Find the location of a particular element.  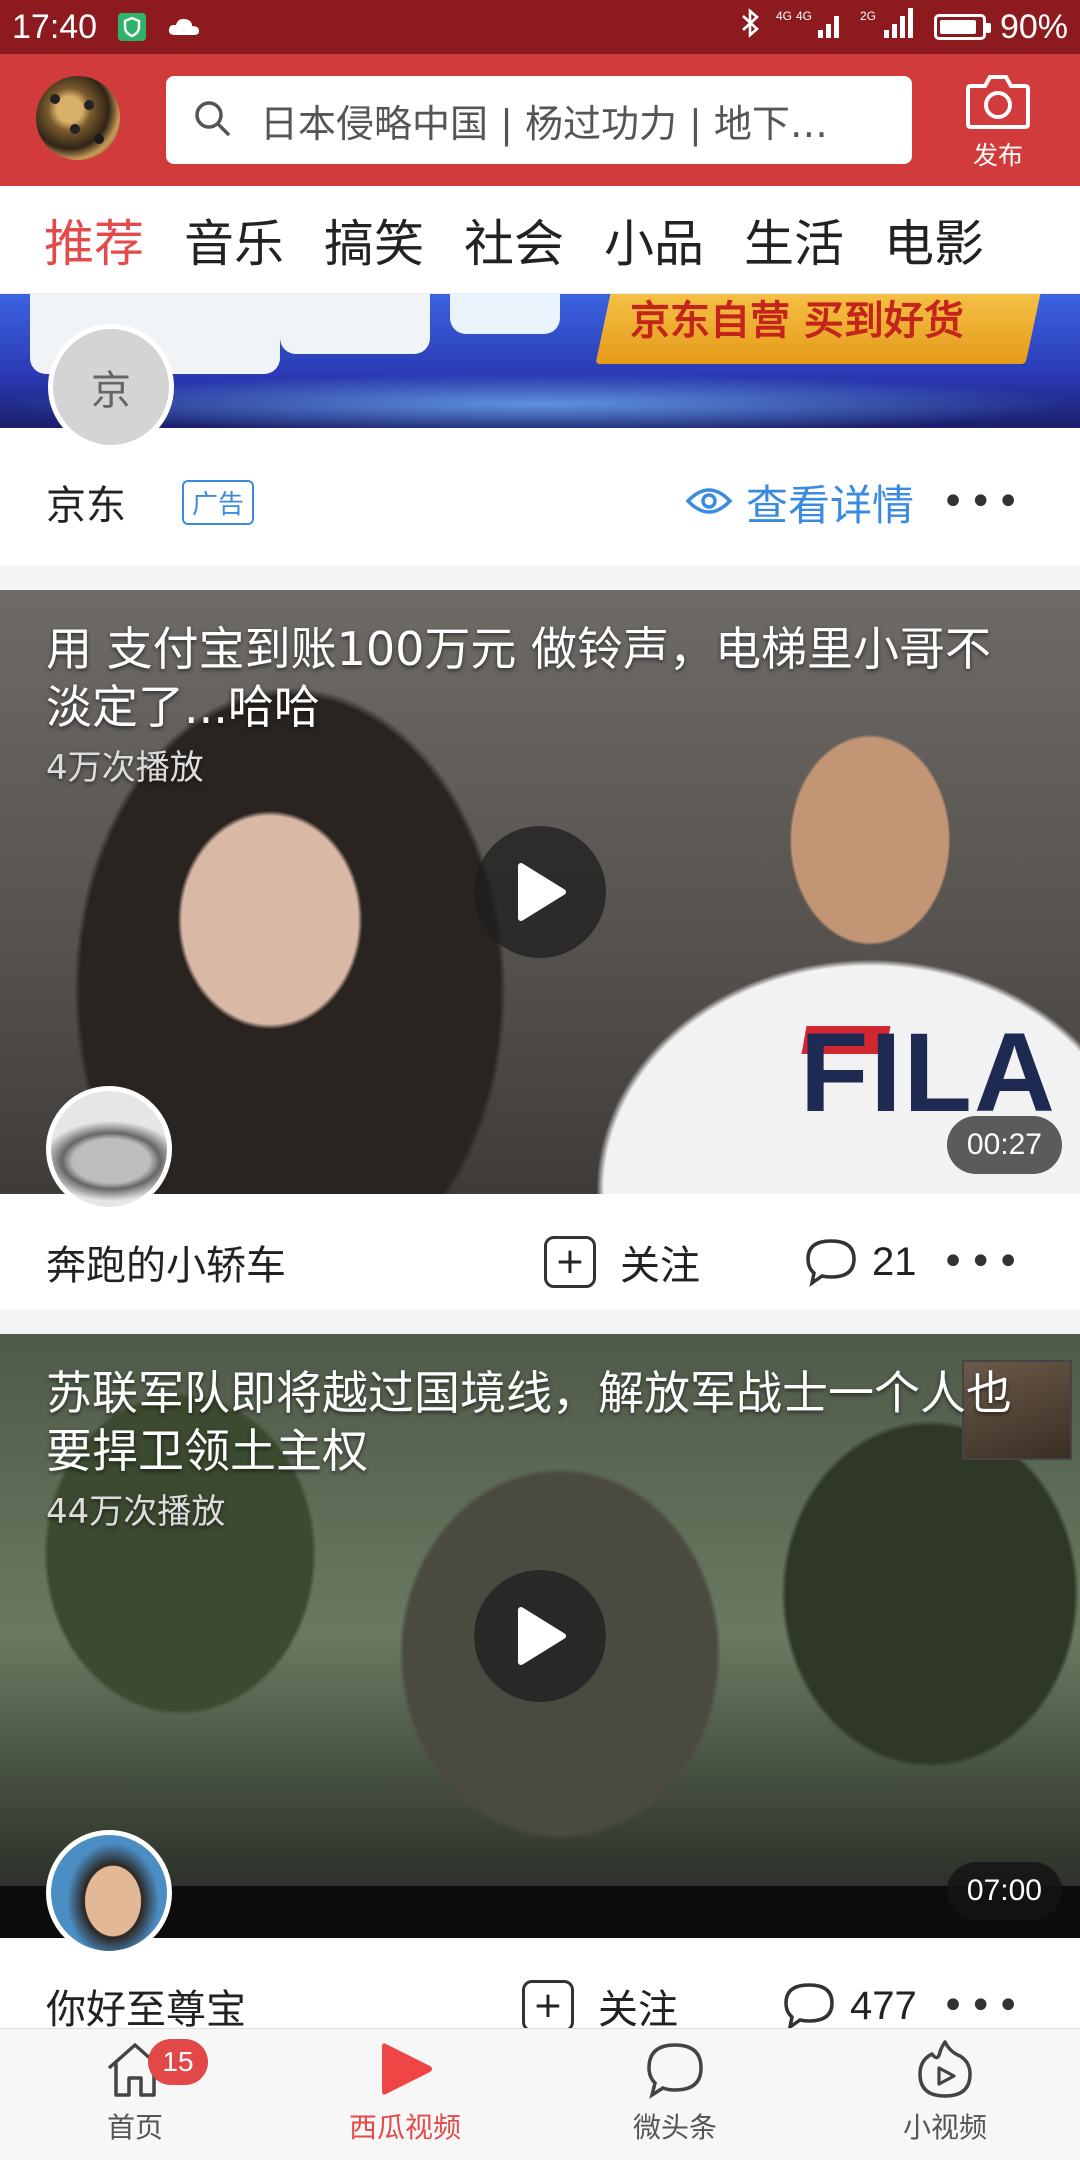

nav-small-video: 小视频 is located at coordinates (945, 2094).